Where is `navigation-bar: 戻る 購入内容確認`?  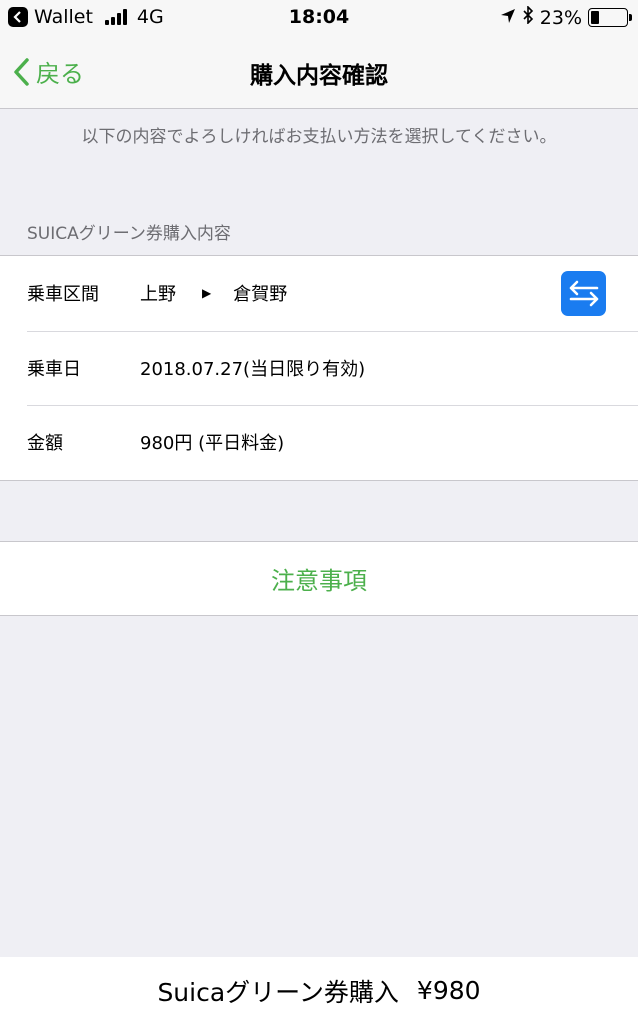
navigation-bar: 戻る 購入内容確認 is located at coordinates (319, 72).